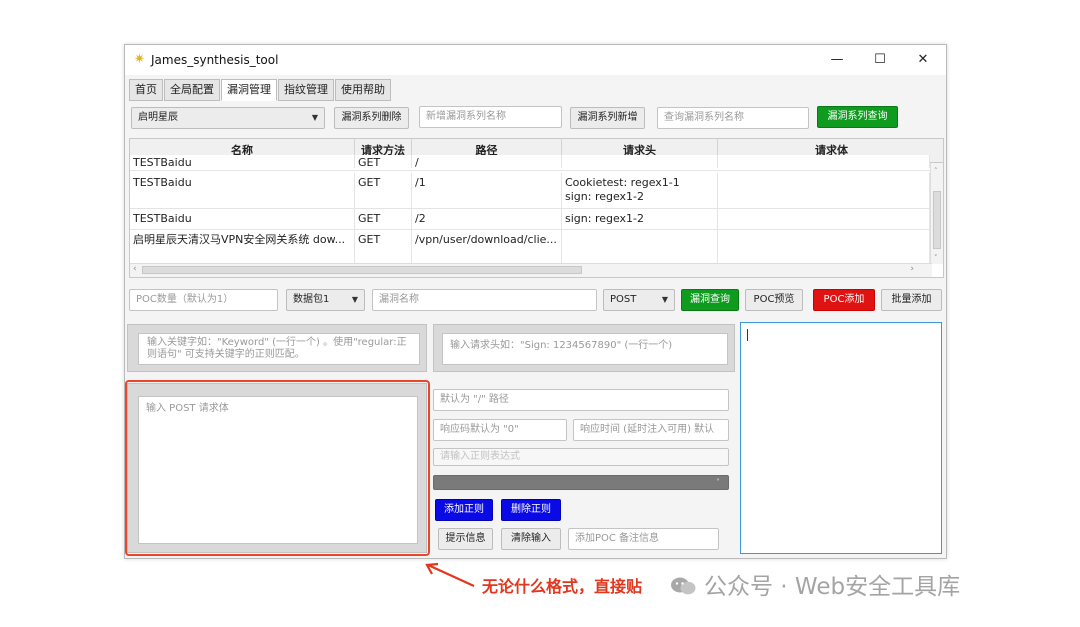 The width and height of the screenshot is (1080, 627). What do you see at coordinates (158, 117) in the screenshot?
I see `series-select-value: 启明星辰` at bounding box center [158, 117].